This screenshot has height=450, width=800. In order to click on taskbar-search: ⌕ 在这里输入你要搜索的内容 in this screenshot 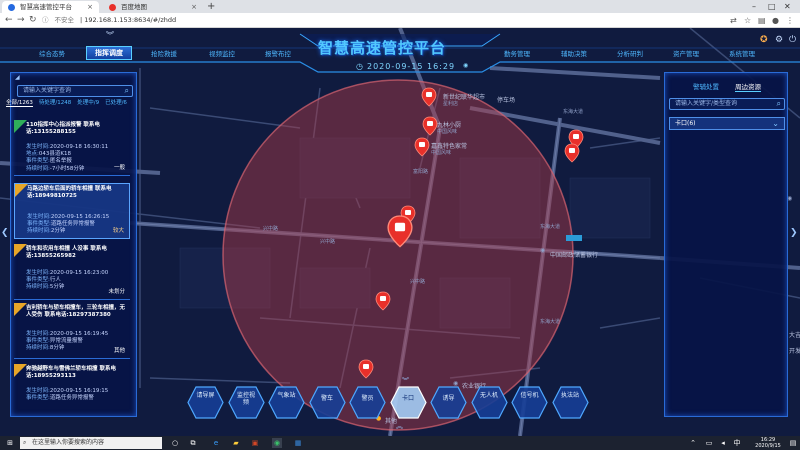, I will do `click(91, 443)`.